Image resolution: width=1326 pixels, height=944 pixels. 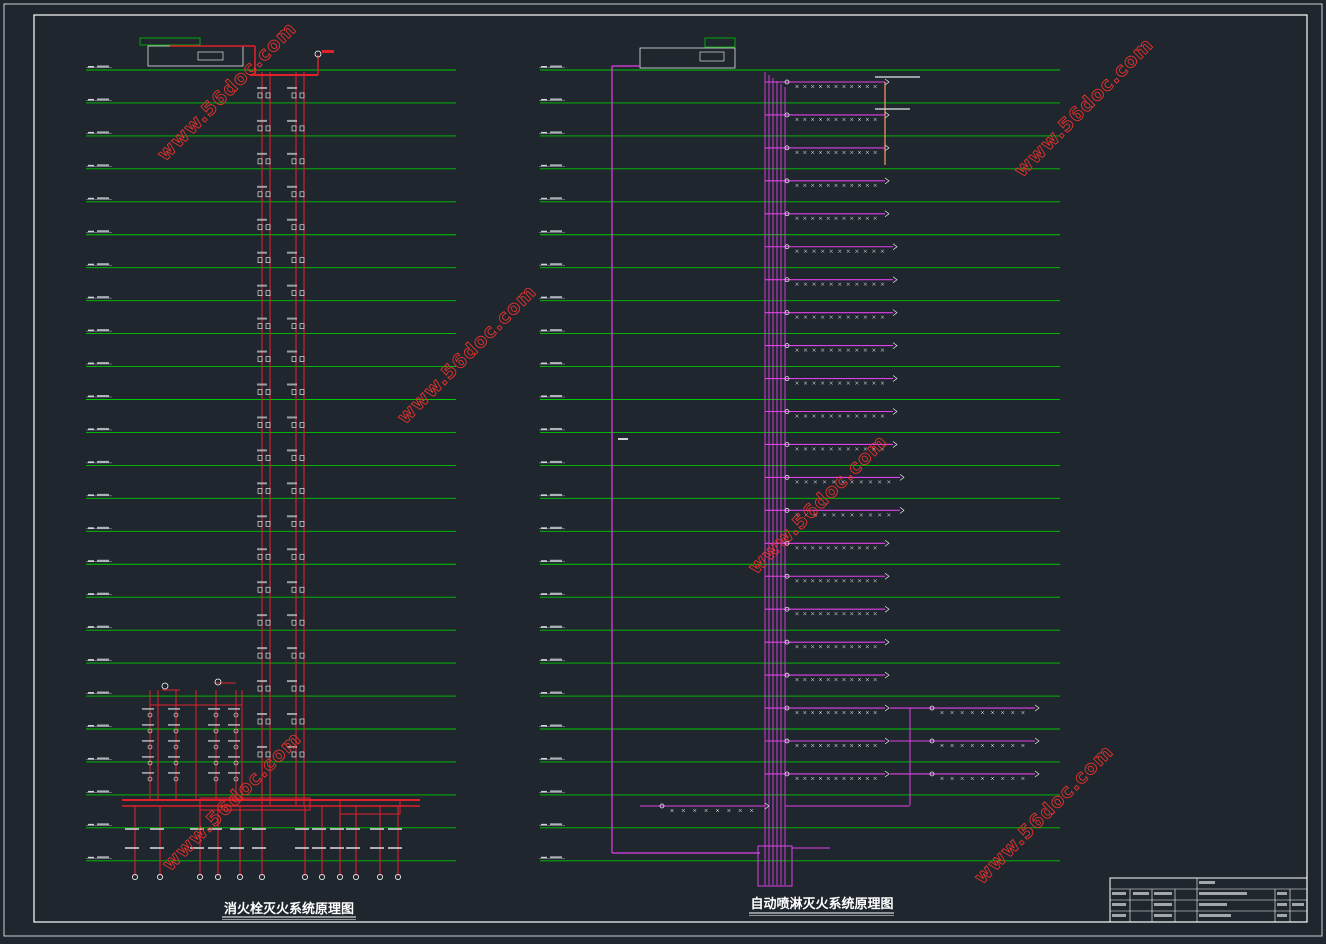 I want to click on watermark-5: www.56doc.com, so click(x=232, y=801).